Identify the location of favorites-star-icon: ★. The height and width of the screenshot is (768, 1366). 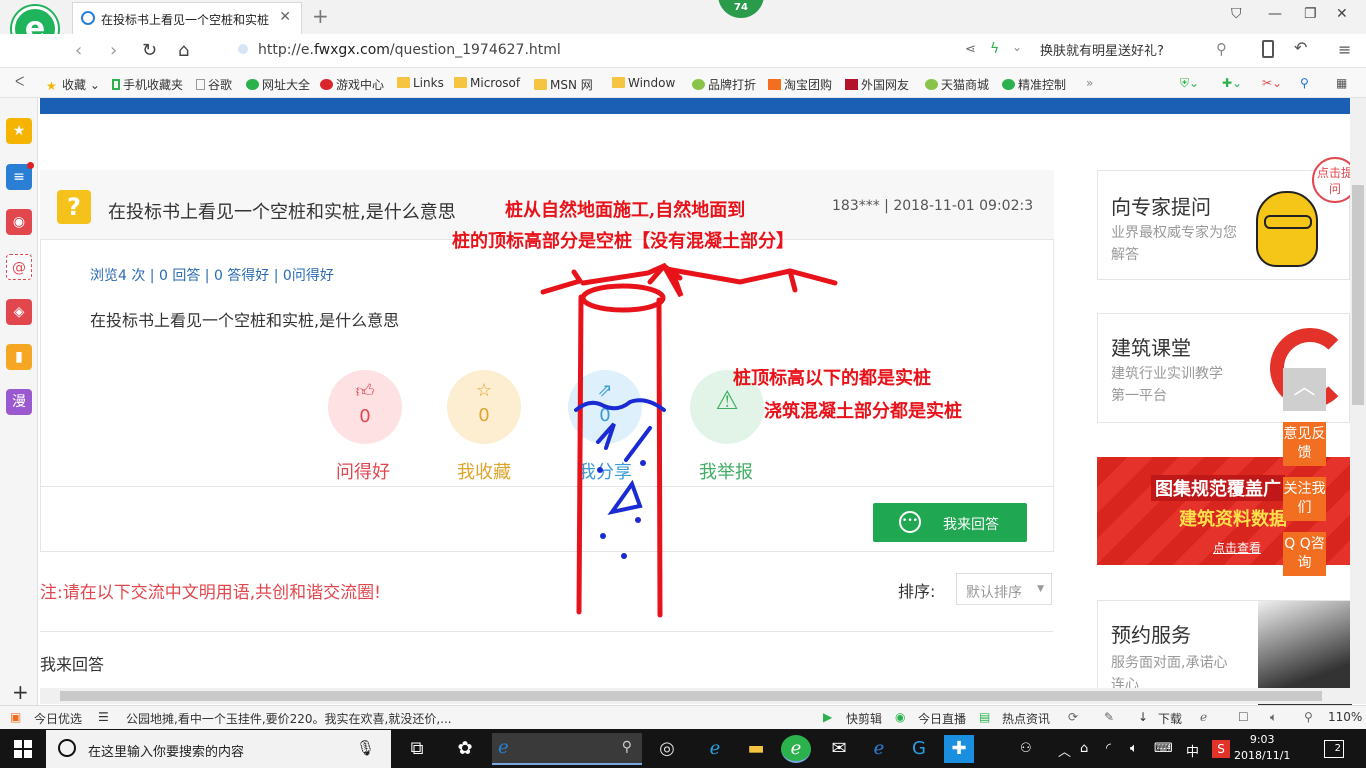
(19, 131).